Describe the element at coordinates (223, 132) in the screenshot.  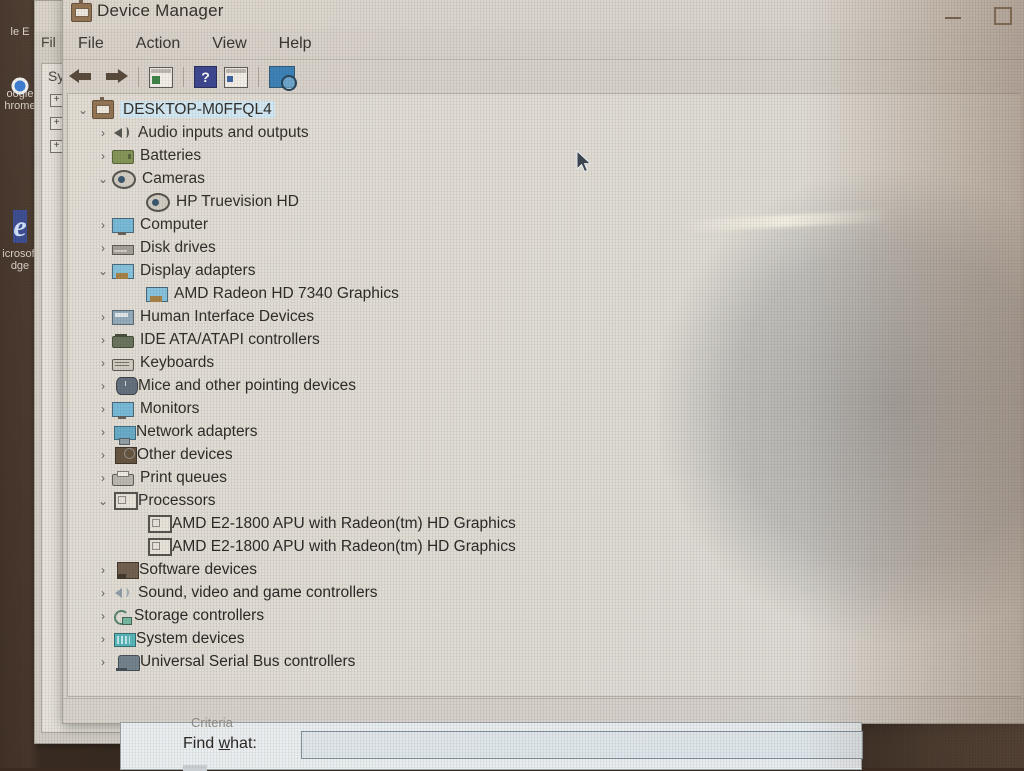
I see `tree-item-label: Audio inputs and outputs` at that location.